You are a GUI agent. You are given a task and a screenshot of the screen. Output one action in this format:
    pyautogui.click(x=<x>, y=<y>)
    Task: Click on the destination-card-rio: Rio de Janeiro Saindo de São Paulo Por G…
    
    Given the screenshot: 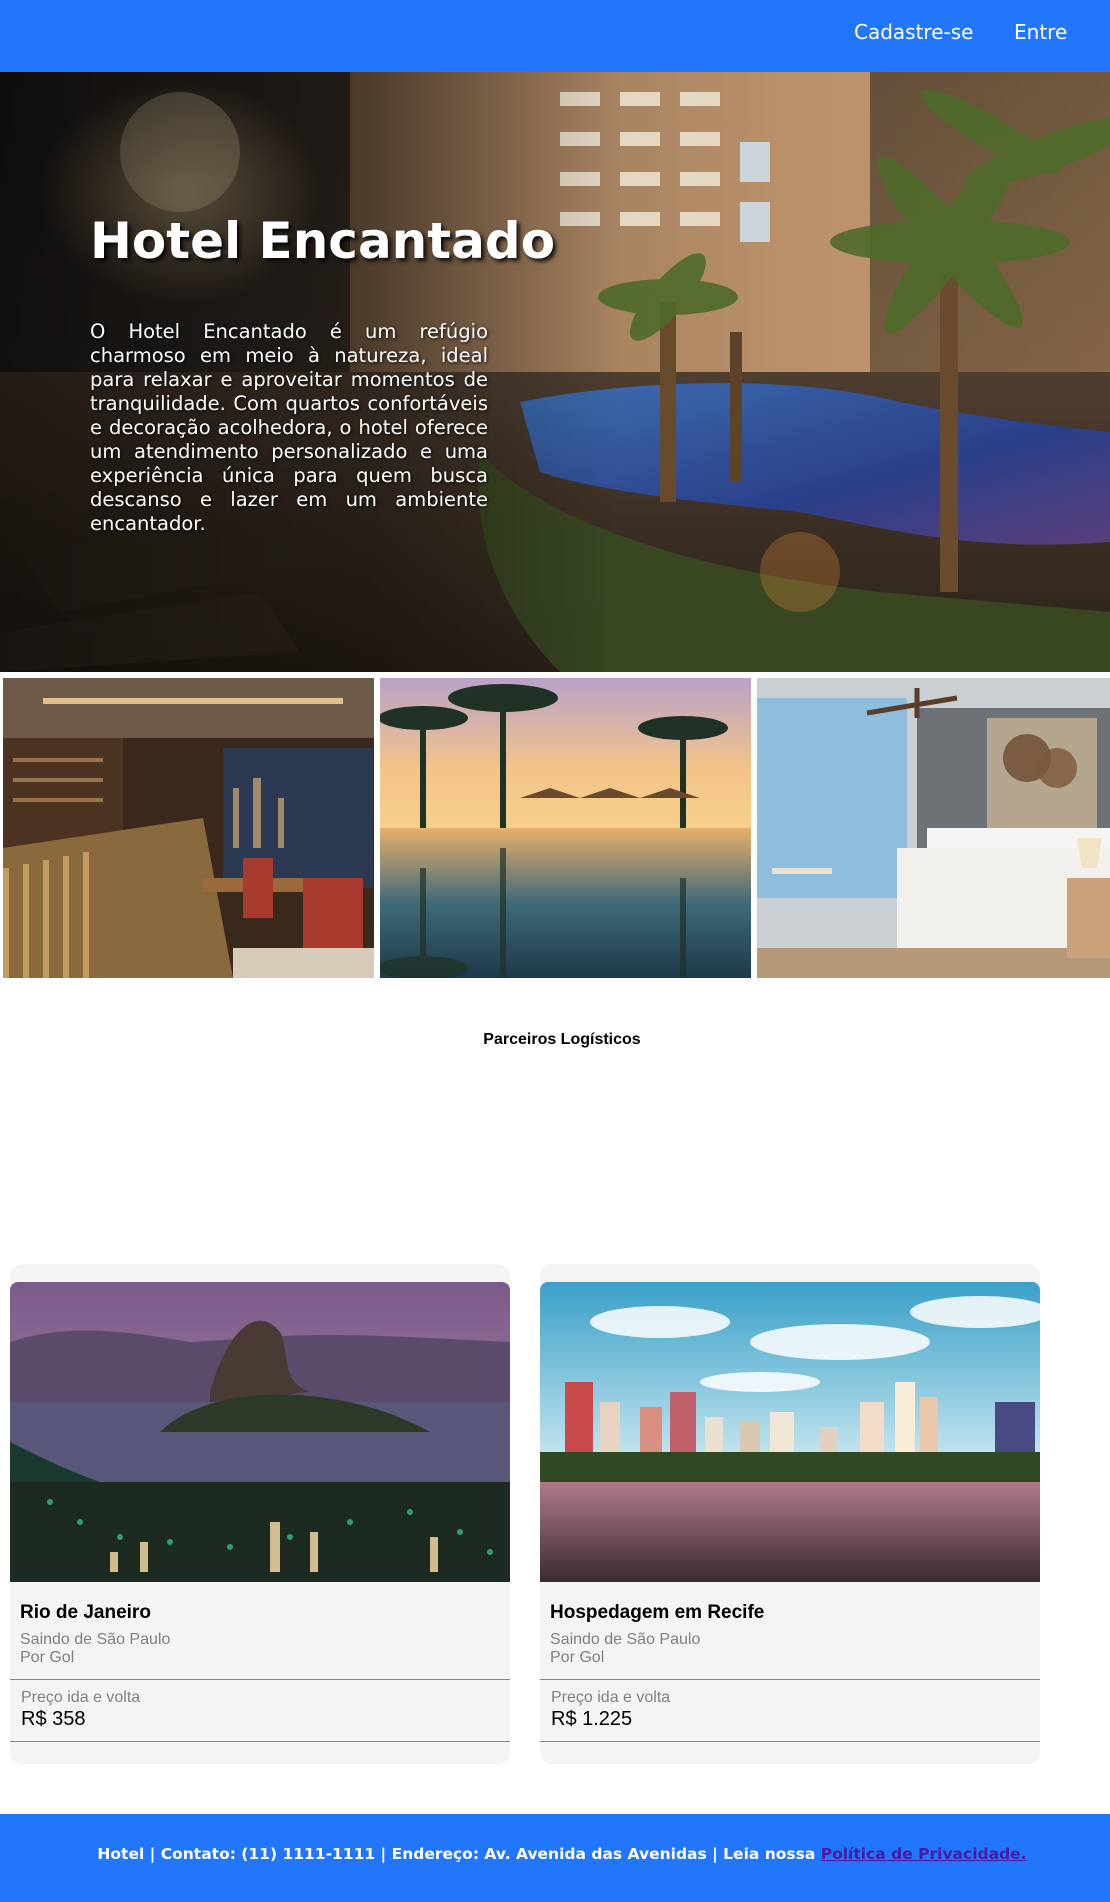 What is the action you would take?
    pyautogui.click(x=260, y=1514)
    